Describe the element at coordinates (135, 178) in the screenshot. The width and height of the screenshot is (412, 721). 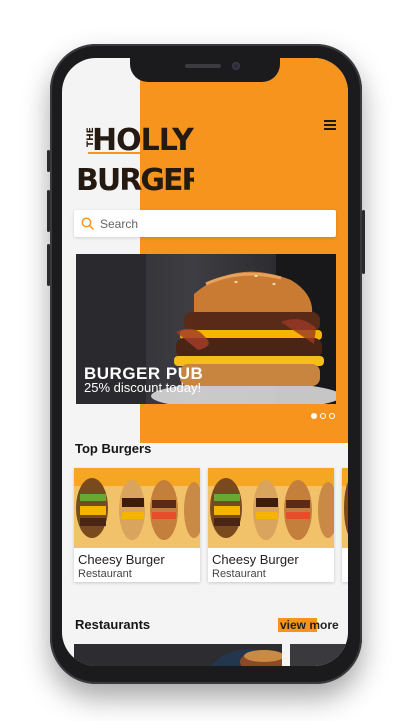
I see `svg-text: BURGER` at that location.